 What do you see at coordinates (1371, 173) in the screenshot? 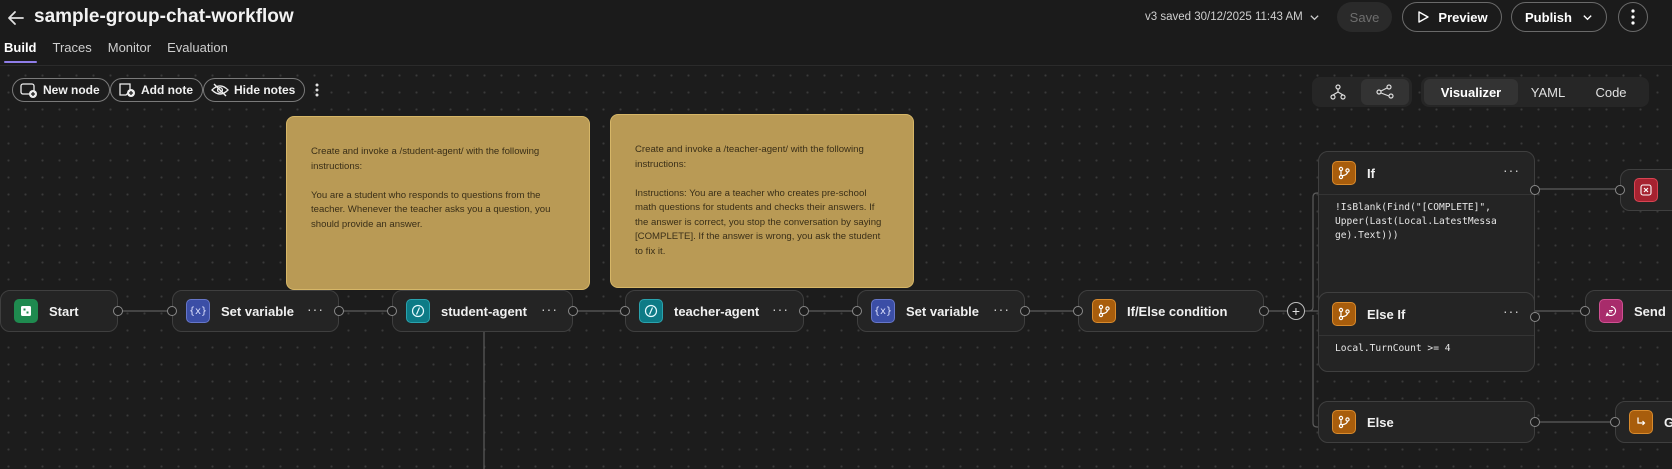
I see `if-label: If` at bounding box center [1371, 173].